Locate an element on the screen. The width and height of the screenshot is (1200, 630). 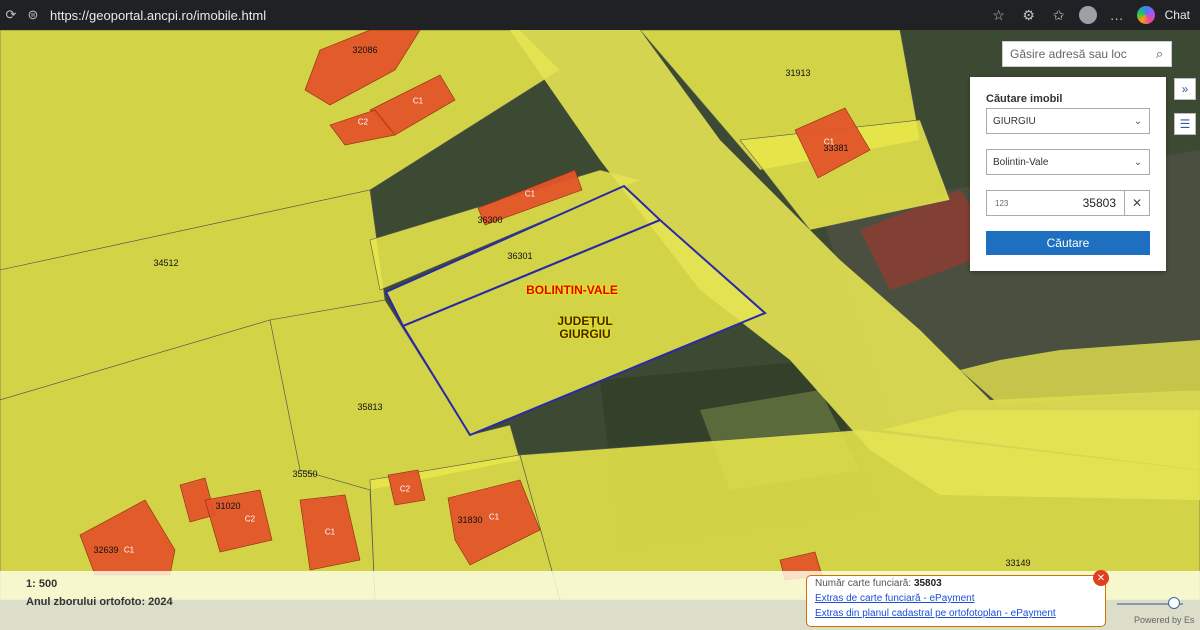
favorite-star-icon: ☆ is located at coordinates (999, 15).